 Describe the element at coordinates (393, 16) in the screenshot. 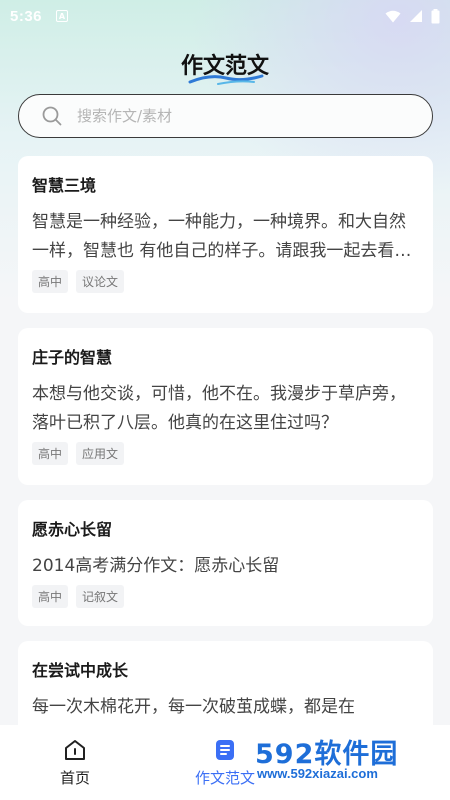

I see `wifi-icon` at that location.